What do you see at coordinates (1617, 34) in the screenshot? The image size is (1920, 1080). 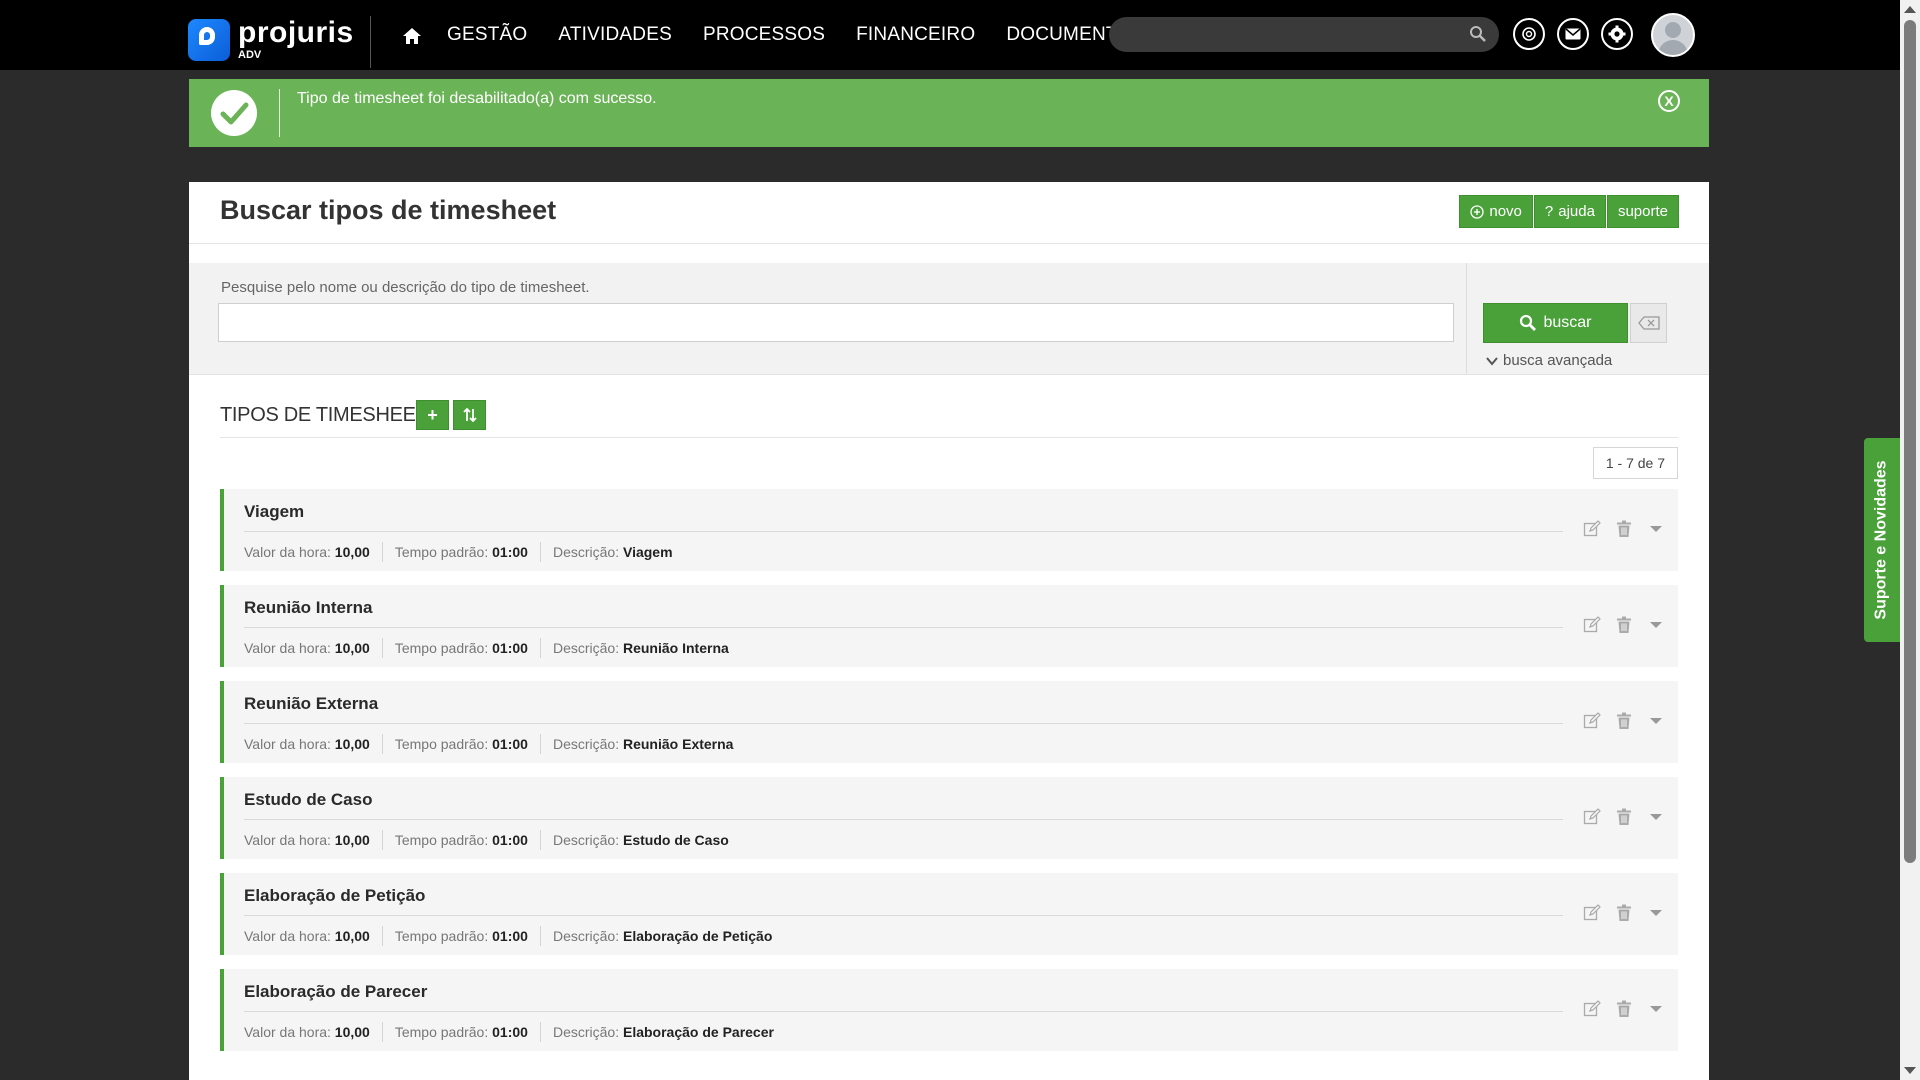 I see `gear-icon` at bounding box center [1617, 34].